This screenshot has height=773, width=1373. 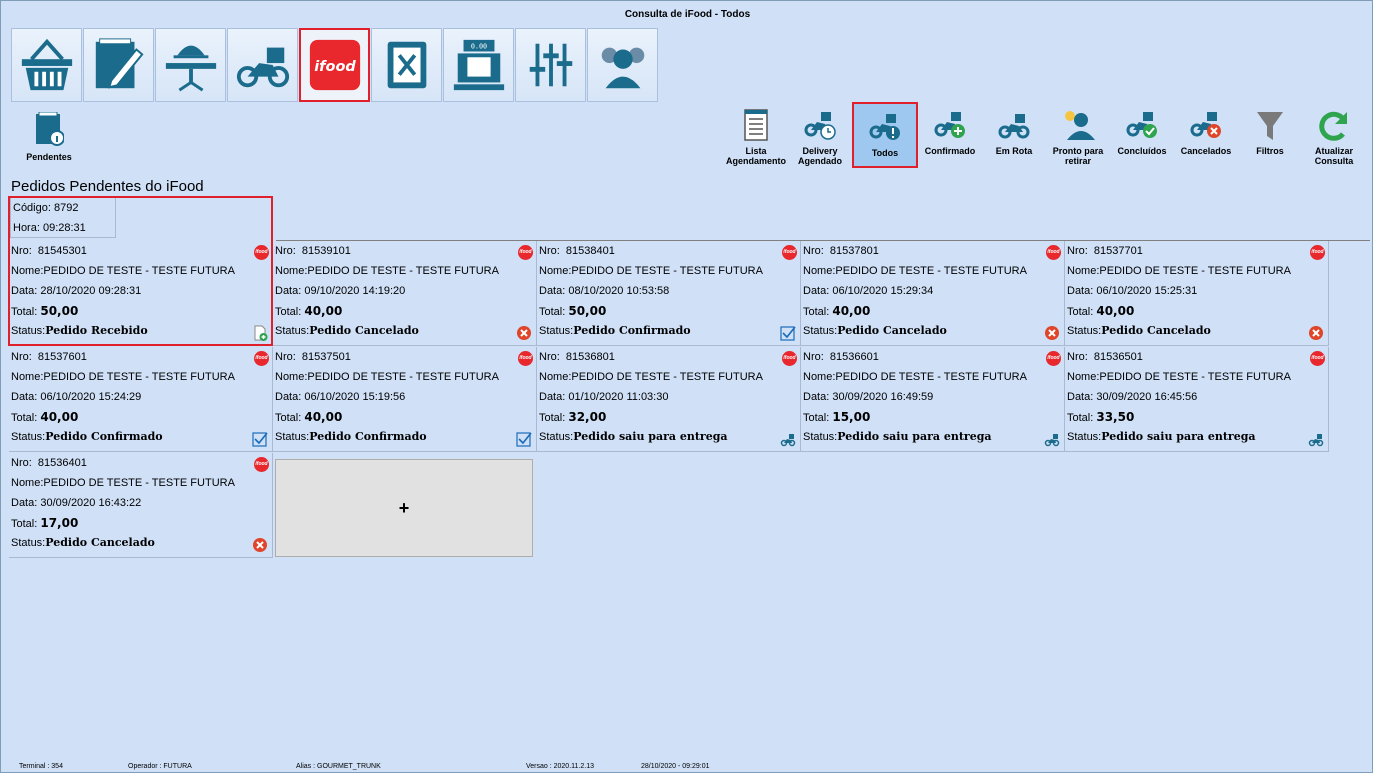 What do you see at coordinates (1270, 137) in the screenshot?
I see `filtros-button: Filtros` at bounding box center [1270, 137].